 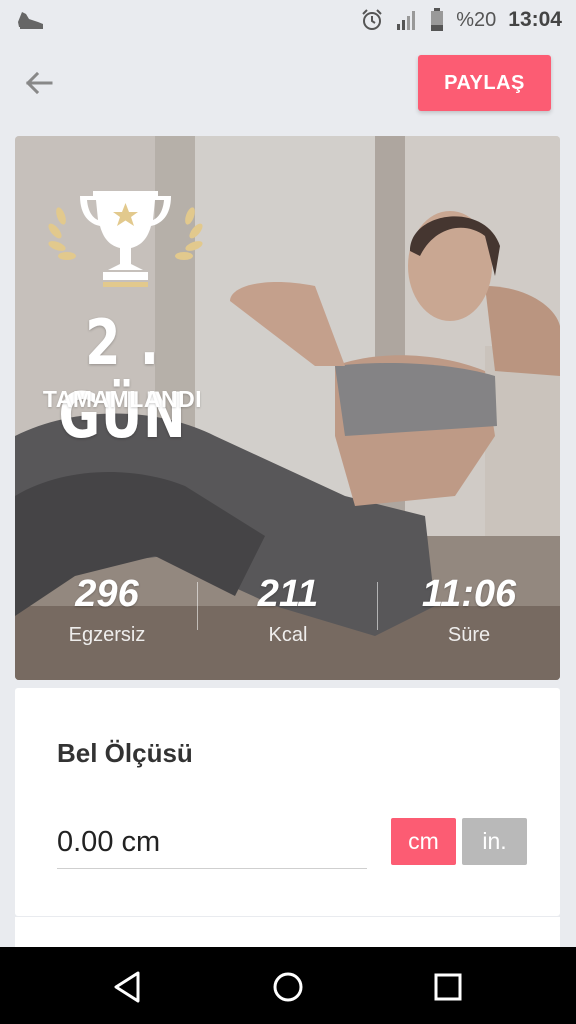 I want to click on system-nav-bar, so click(x=288, y=985).